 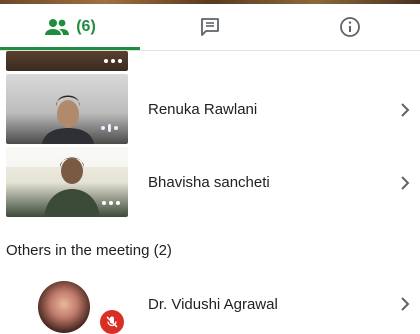 I want to click on participant-name: Dr. Vidushi Agrawal, so click(x=213, y=304).